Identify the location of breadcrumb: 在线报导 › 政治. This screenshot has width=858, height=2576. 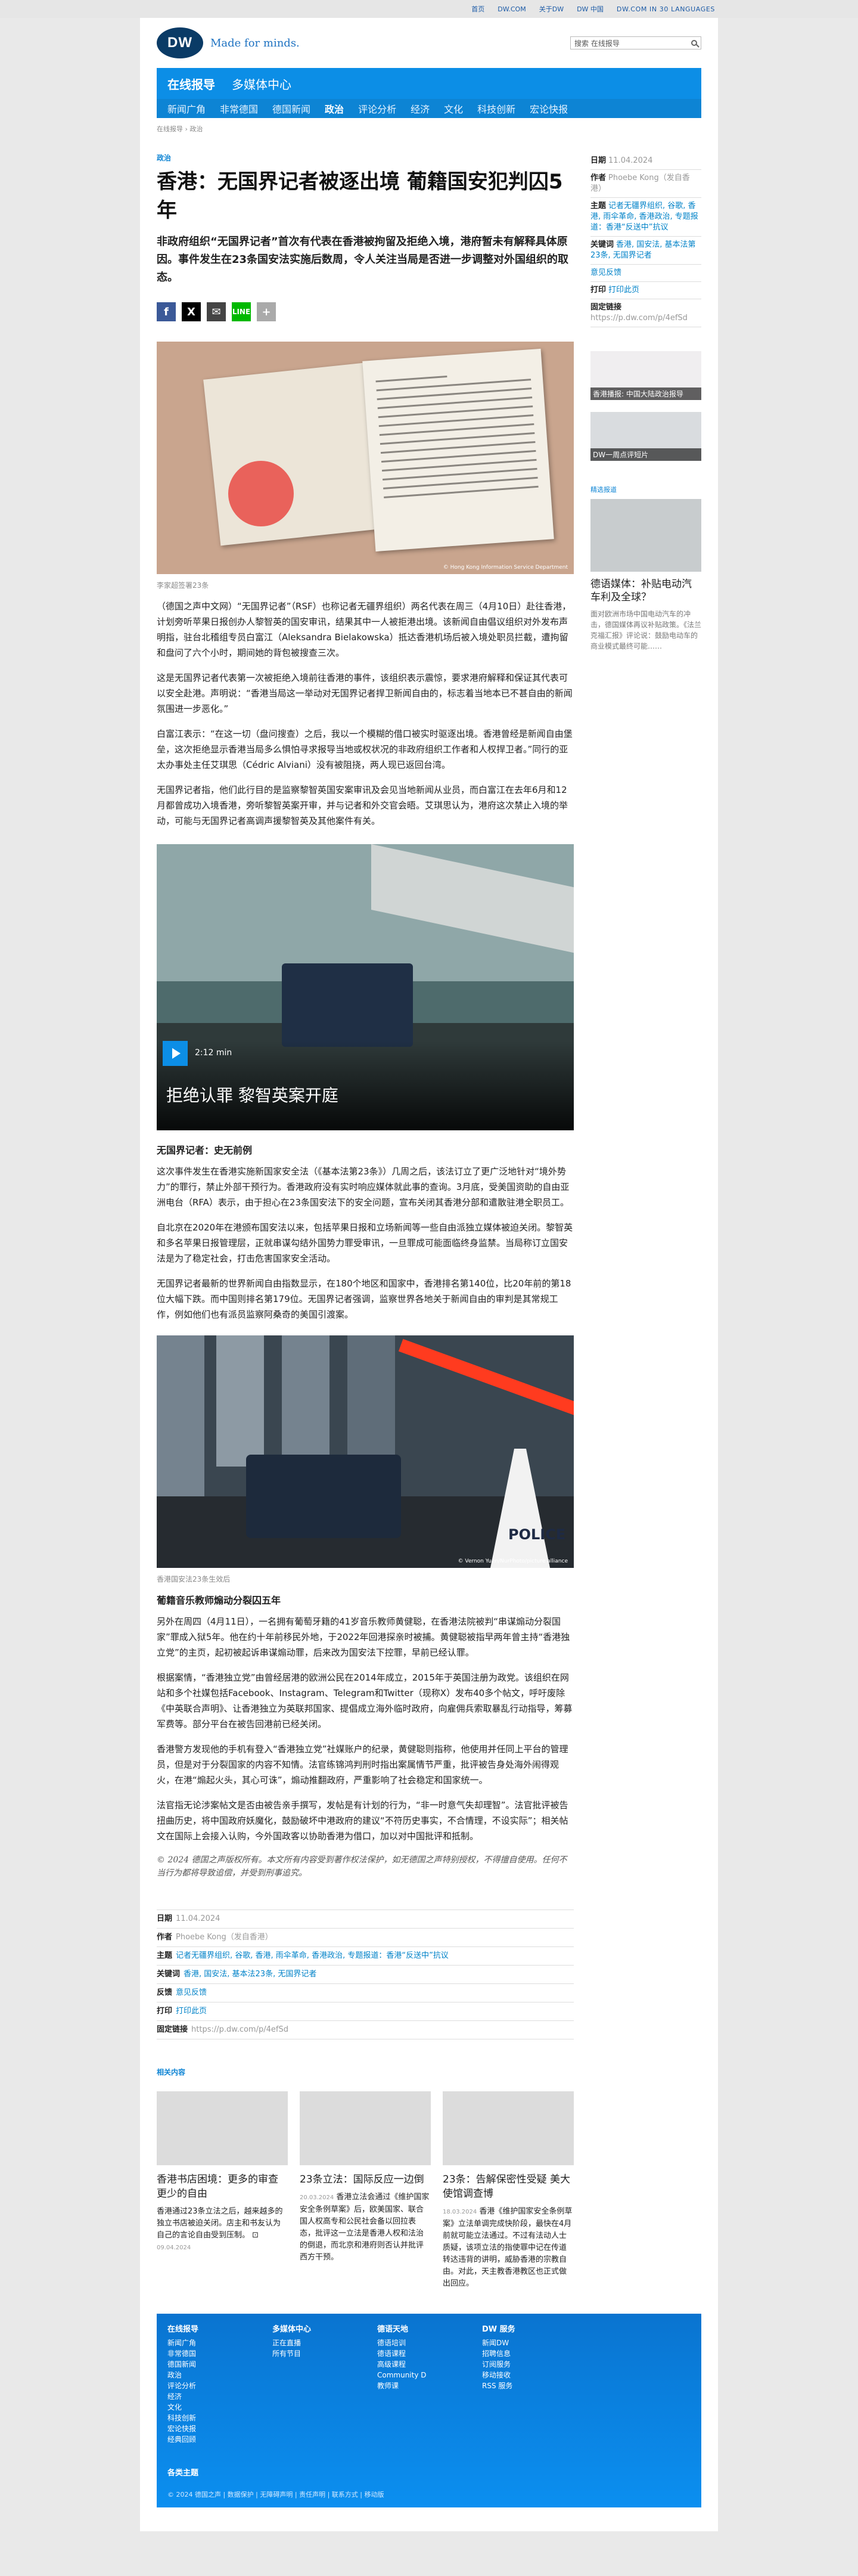
(429, 129).